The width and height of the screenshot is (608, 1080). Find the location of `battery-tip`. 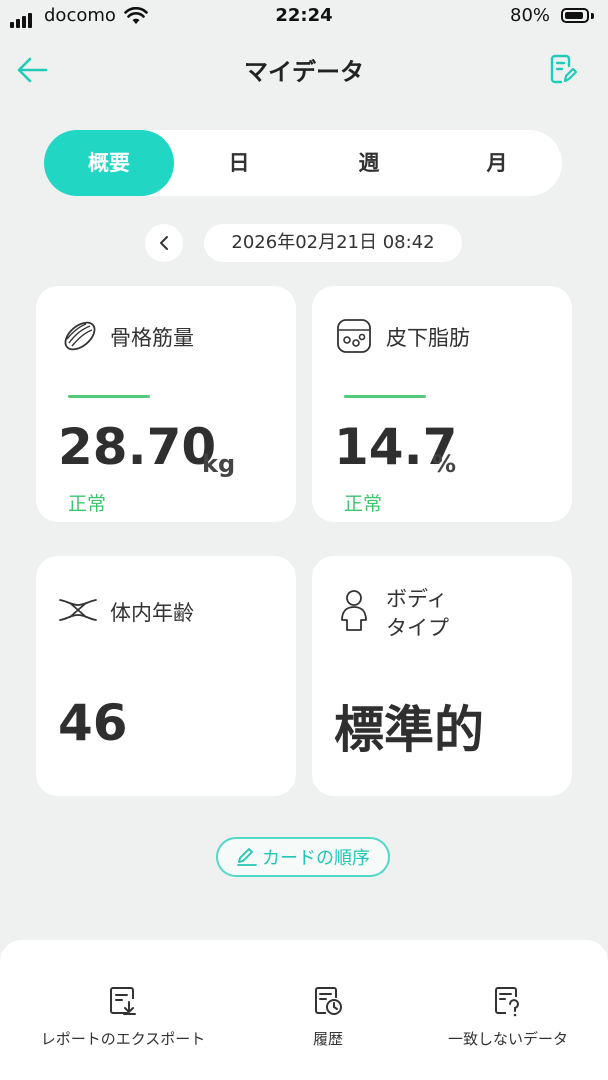

battery-tip is located at coordinates (592, 16).